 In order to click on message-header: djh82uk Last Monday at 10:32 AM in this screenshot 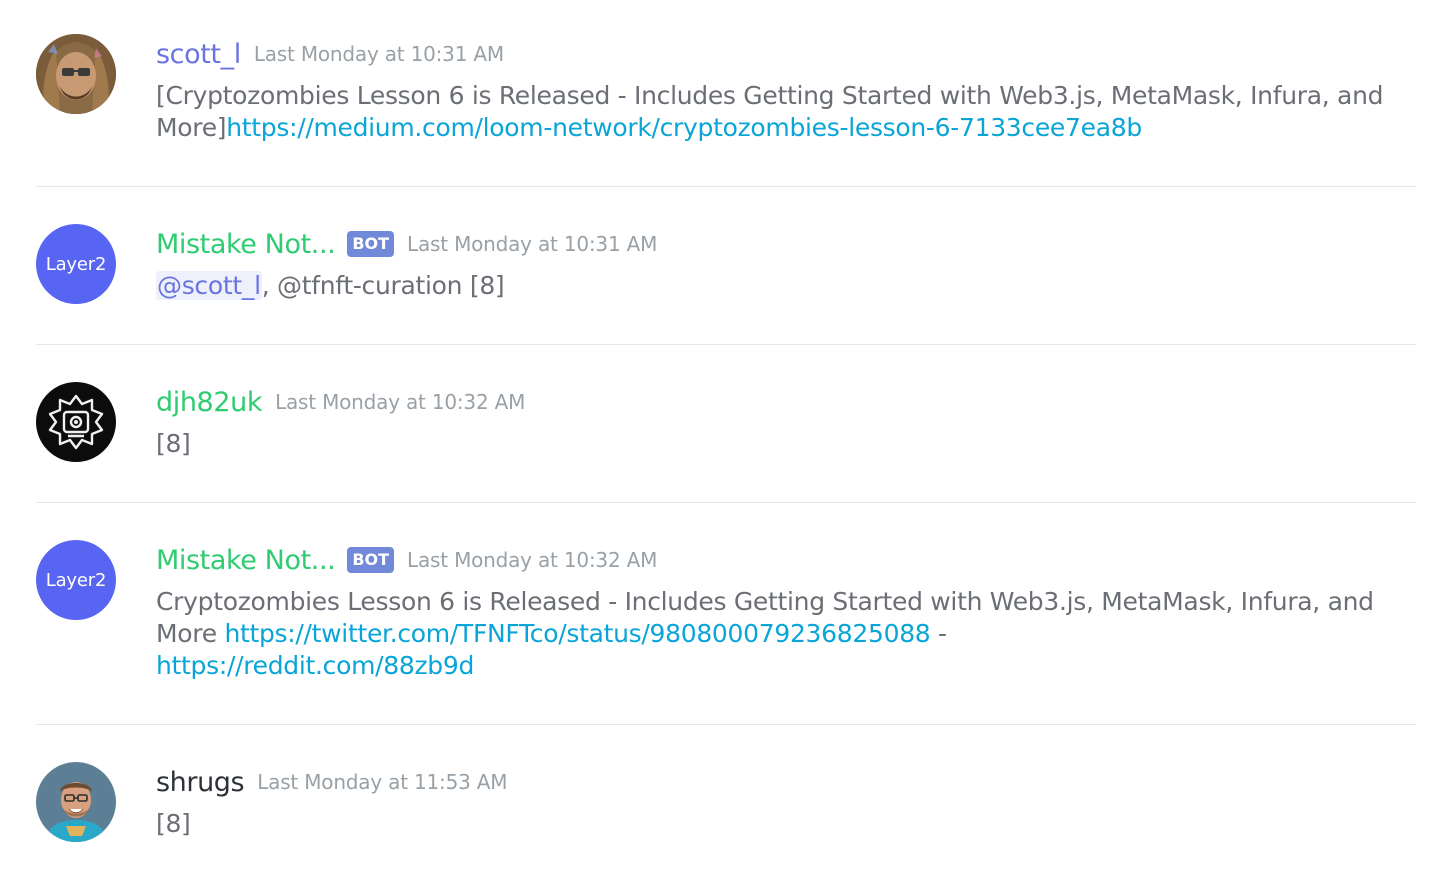, I will do `click(340, 402)`.